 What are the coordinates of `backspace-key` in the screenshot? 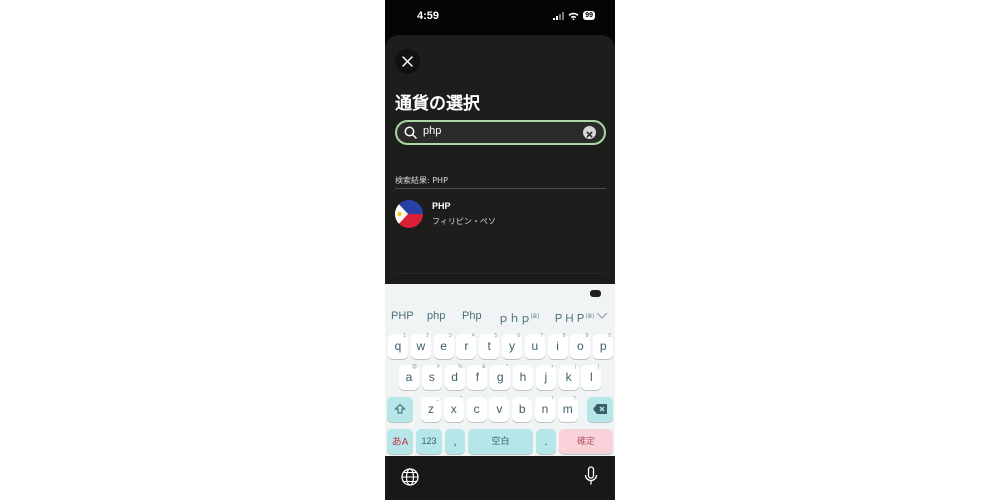 It's located at (600, 409).